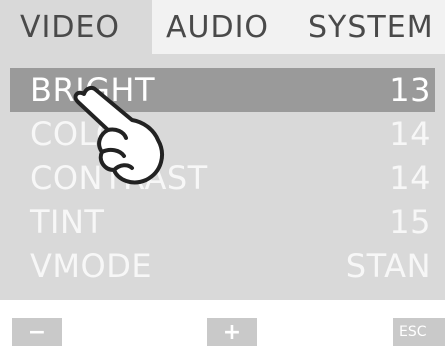 This screenshot has height=346, width=445. I want to click on decrease-button: −, so click(37, 332).